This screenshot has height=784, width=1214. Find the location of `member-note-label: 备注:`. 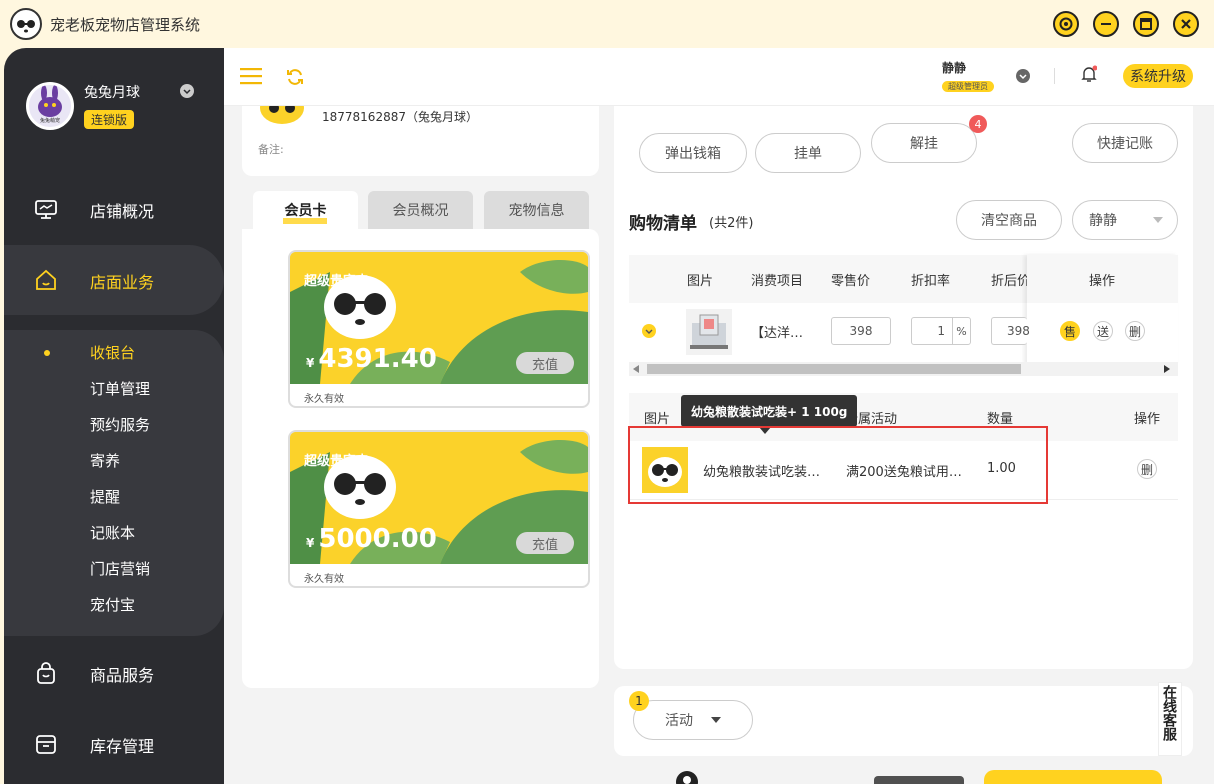

member-note-label: 备注: is located at coordinates (271, 149).